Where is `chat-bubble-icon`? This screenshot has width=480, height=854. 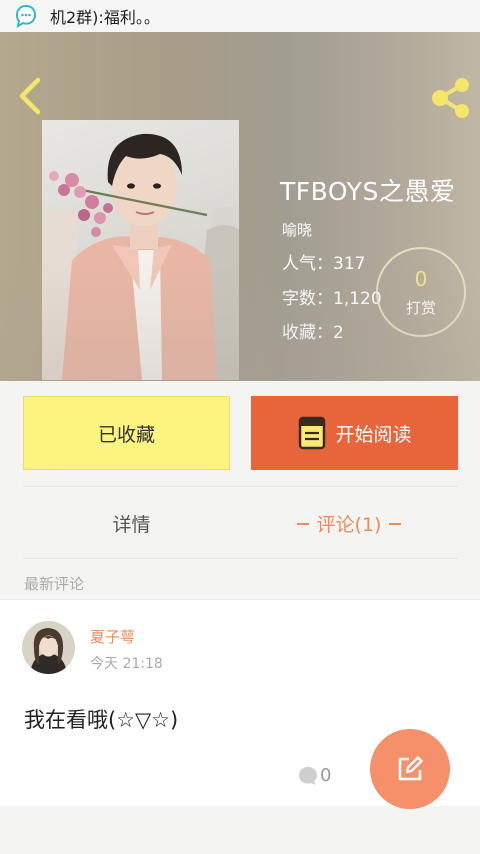 chat-bubble-icon is located at coordinates (26, 16).